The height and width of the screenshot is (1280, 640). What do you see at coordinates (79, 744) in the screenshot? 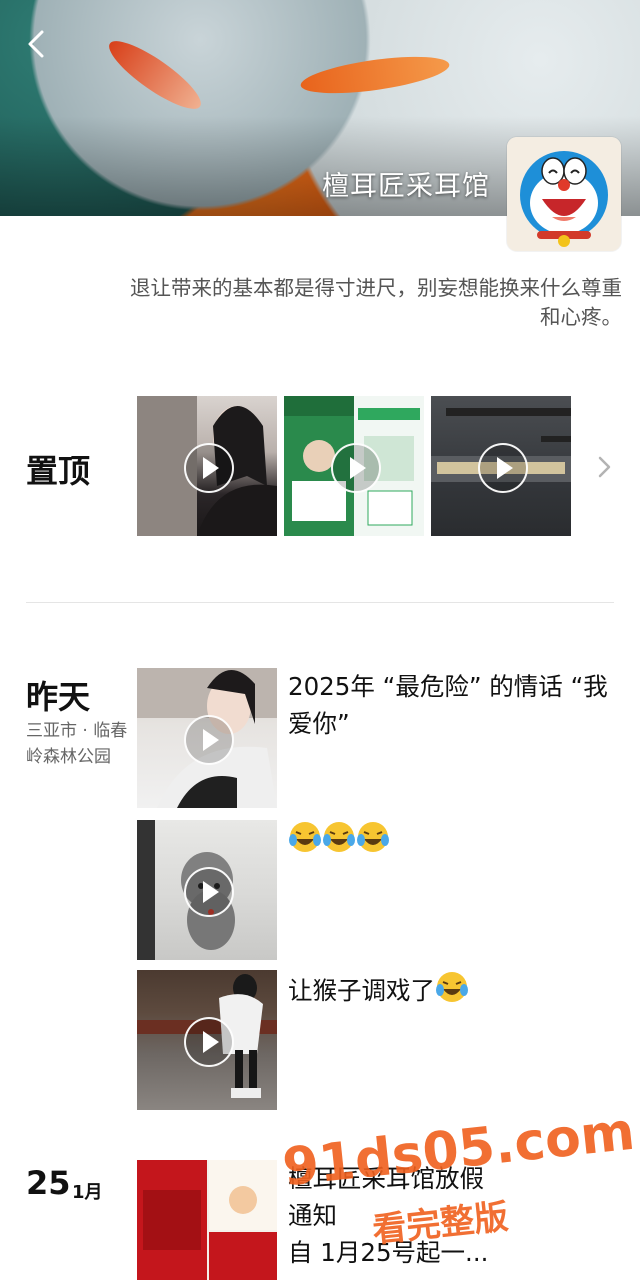
I see `post-location: 三亚市 · 临春岭森林公园` at bounding box center [79, 744].